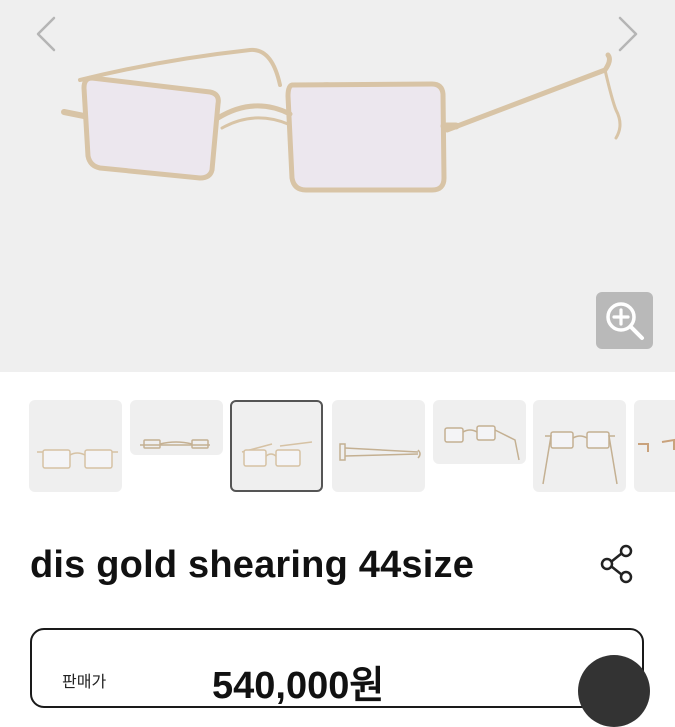 The width and height of the screenshot is (675, 727). I want to click on price-value: 540,000원, so click(298, 686).